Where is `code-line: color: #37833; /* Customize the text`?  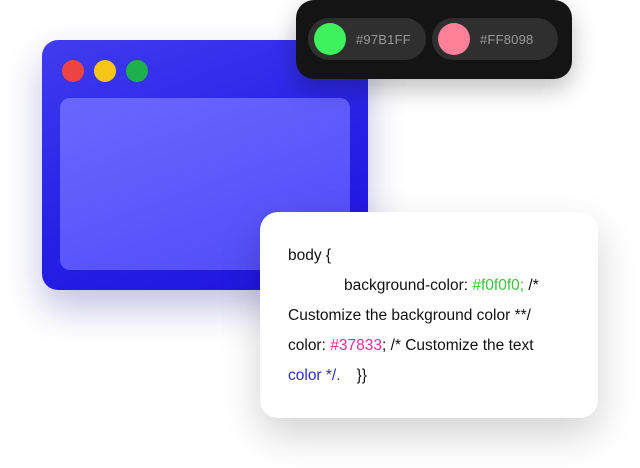 code-line: color: #37833; /* Customize the text is located at coordinates (411, 346).